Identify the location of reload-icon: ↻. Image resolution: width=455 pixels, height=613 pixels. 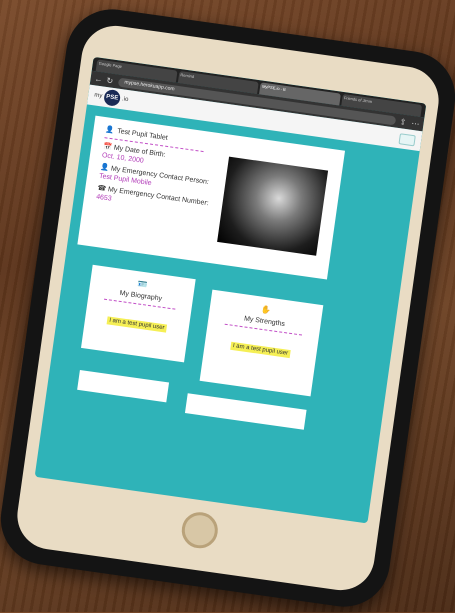
(110, 80).